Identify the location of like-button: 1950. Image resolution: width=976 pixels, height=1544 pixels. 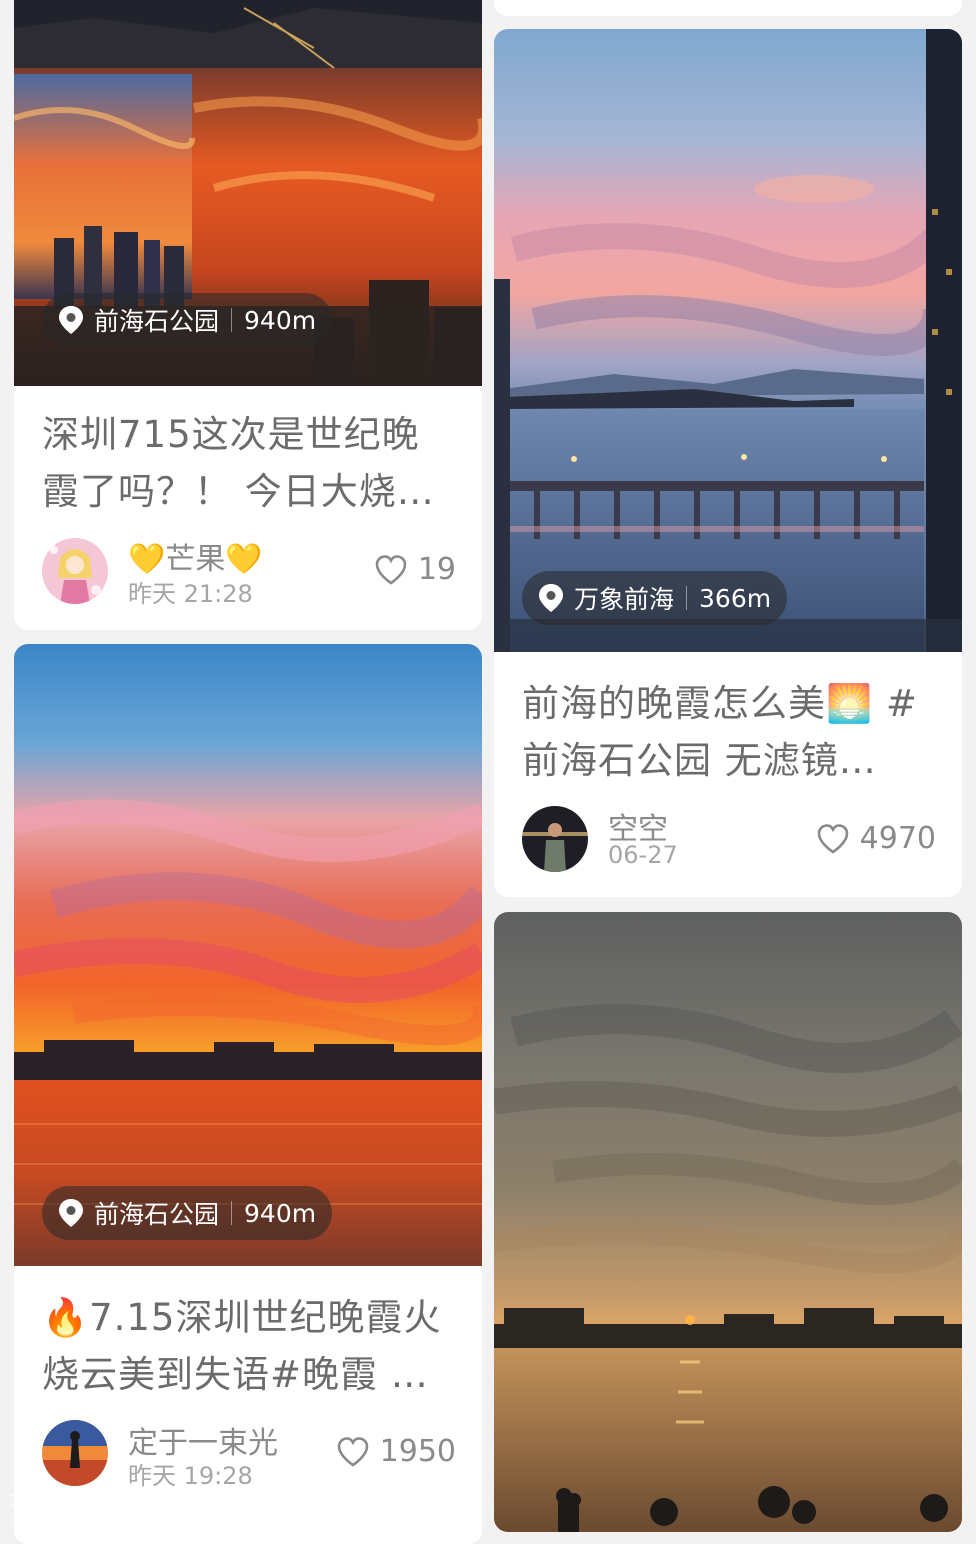
(396, 1451).